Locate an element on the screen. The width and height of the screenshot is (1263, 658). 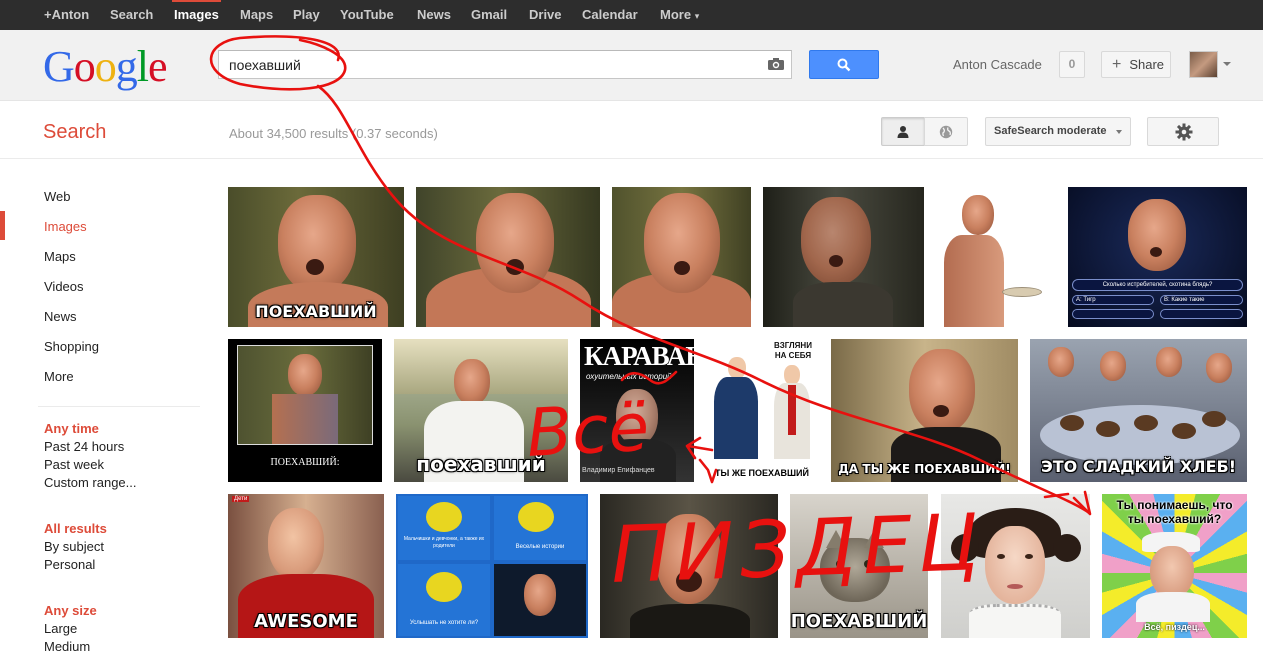
nav-news: News is located at coordinates (434, 15).